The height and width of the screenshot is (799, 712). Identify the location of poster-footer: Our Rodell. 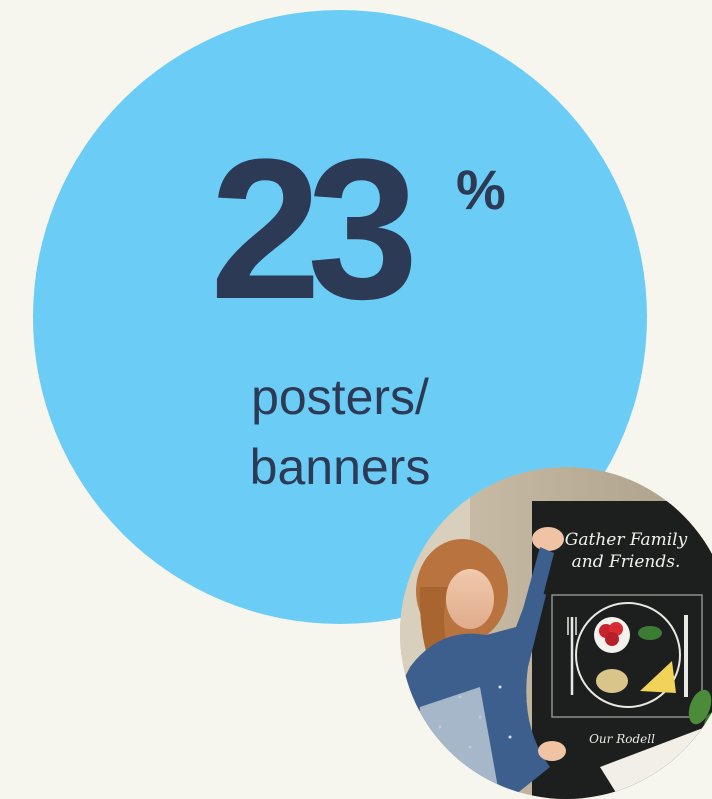
(622, 739).